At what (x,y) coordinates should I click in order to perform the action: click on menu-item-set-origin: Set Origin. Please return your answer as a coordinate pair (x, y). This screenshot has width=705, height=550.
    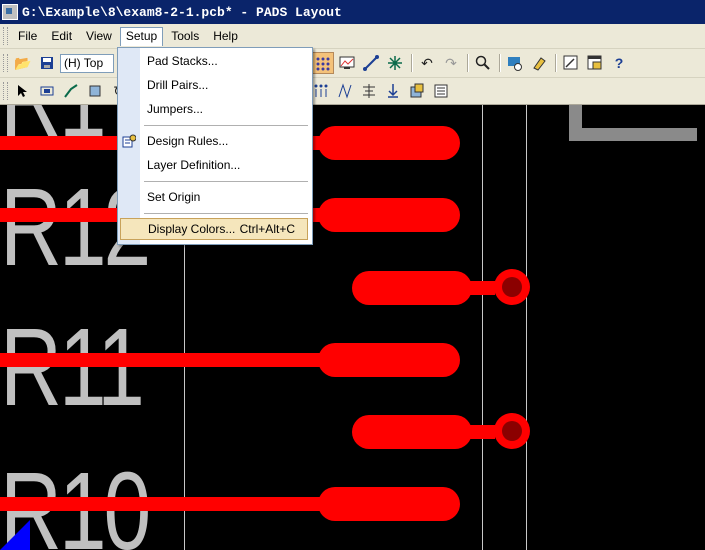
    Looking at the image, I should click on (214, 197).